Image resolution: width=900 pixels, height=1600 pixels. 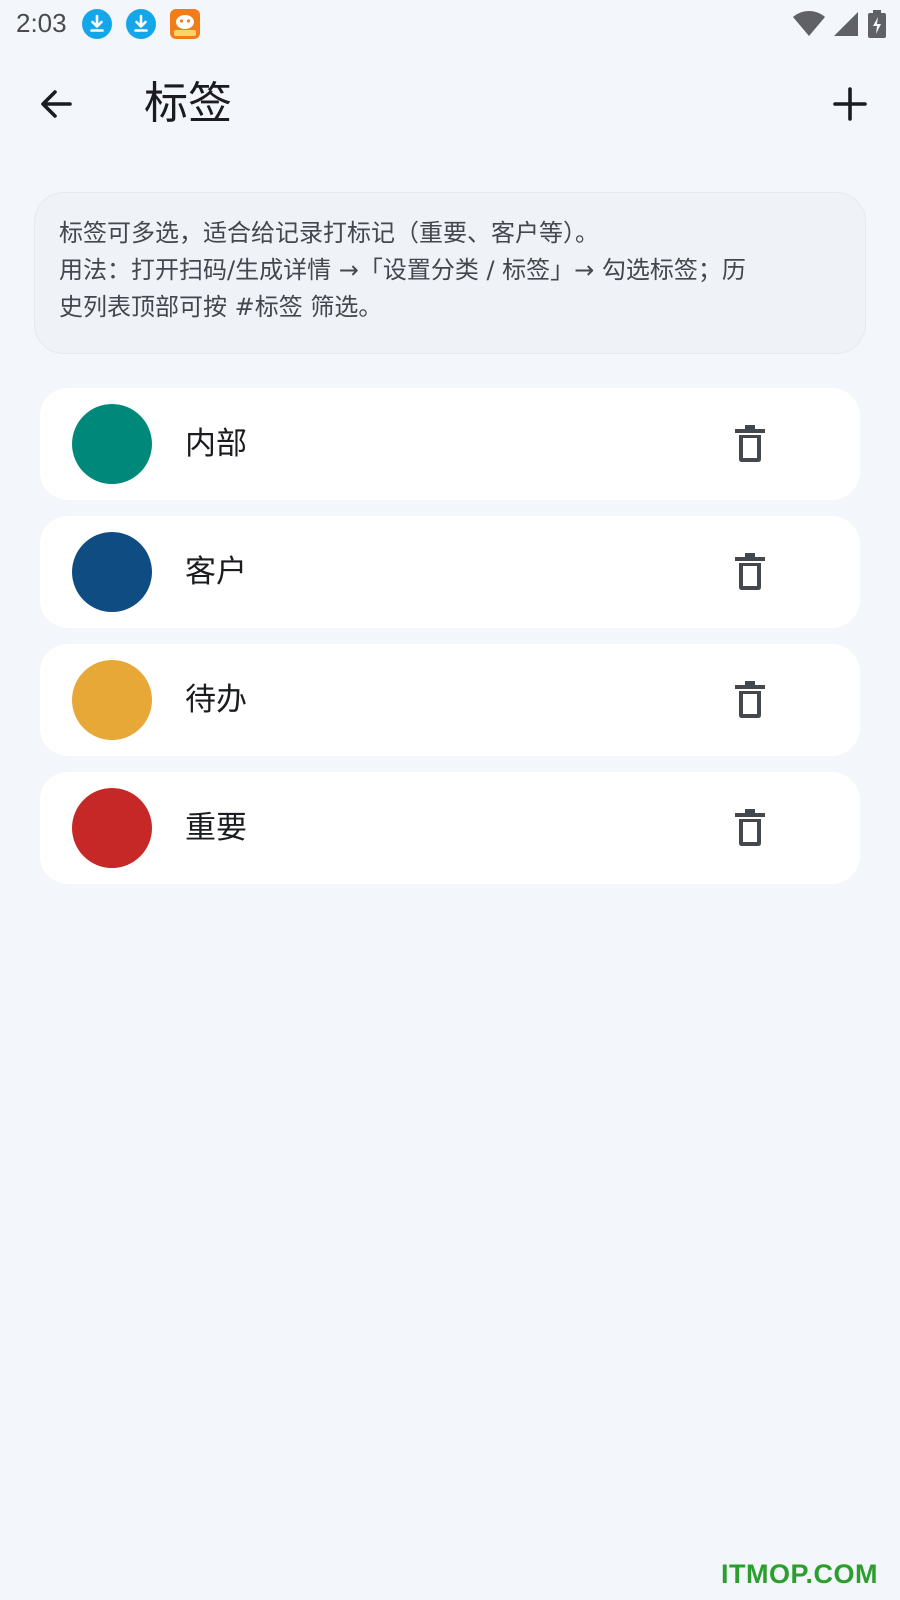 What do you see at coordinates (41, 23) in the screenshot?
I see `status-time: 2:03` at bounding box center [41, 23].